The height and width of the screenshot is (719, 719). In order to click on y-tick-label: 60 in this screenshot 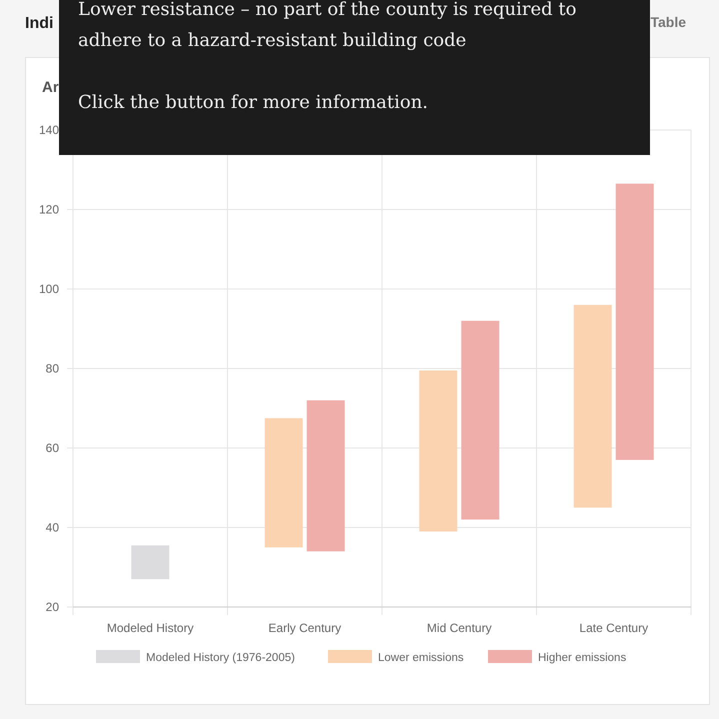, I will do `click(52, 448)`.